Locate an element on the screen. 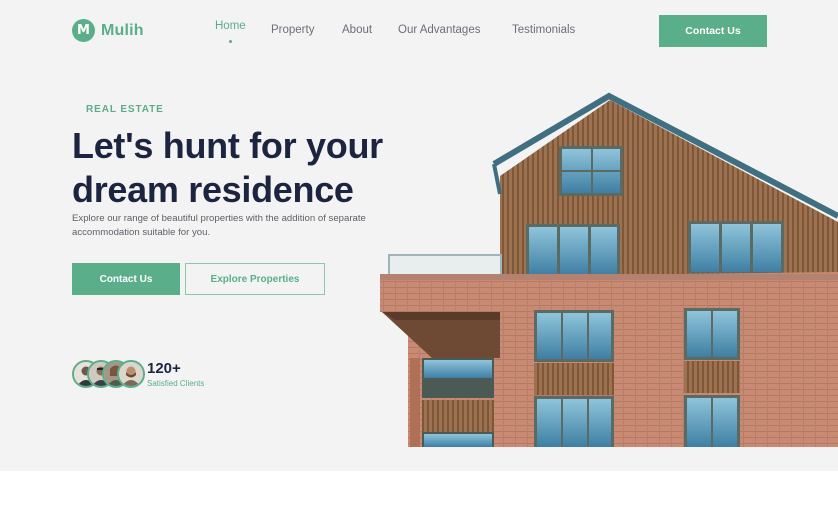 The image size is (838, 512). avatar is located at coordinates (131, 374).